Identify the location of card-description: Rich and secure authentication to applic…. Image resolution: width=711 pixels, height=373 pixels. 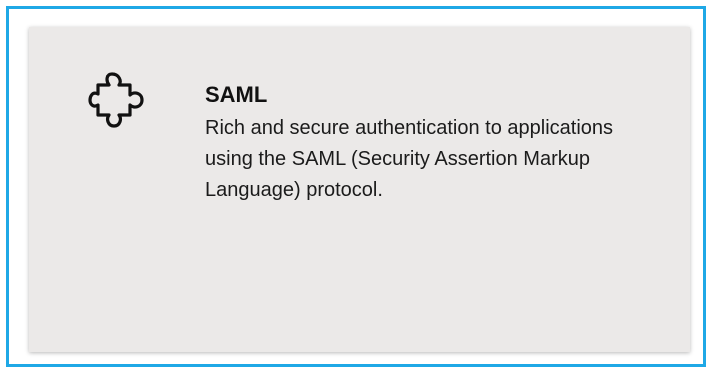
(409, 159).